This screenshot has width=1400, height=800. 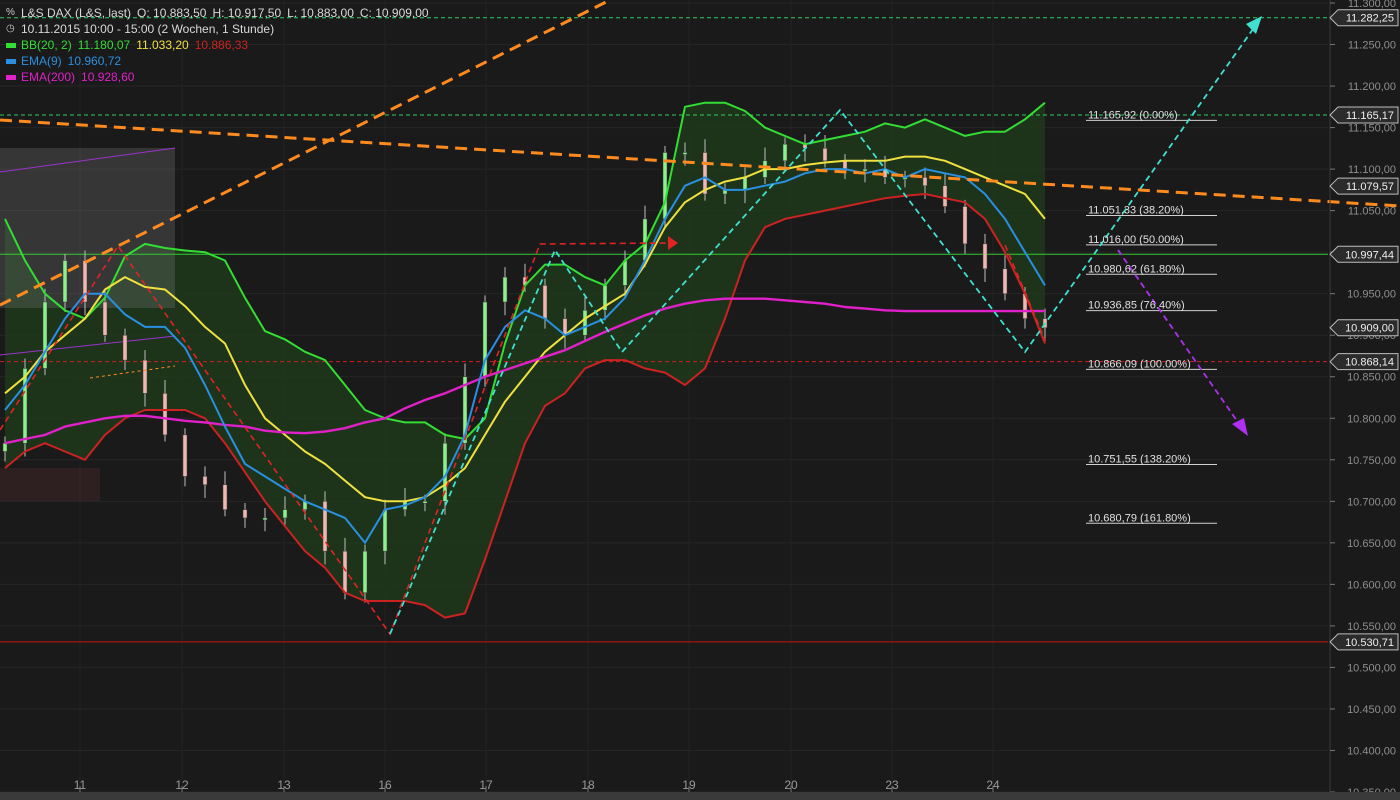 I want to click on ema200-label: EMA(200), so click(x=48, y=77).